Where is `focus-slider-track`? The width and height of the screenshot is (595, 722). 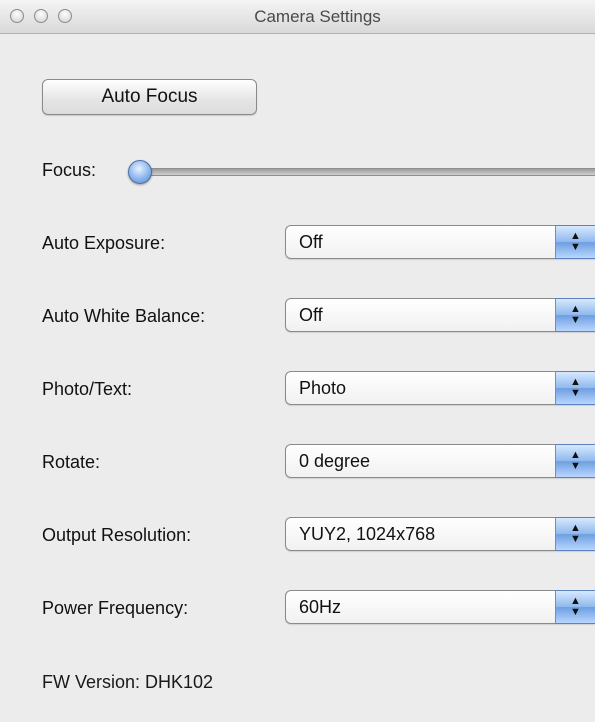 focus-slider-track is located at coordinates (367, 172).